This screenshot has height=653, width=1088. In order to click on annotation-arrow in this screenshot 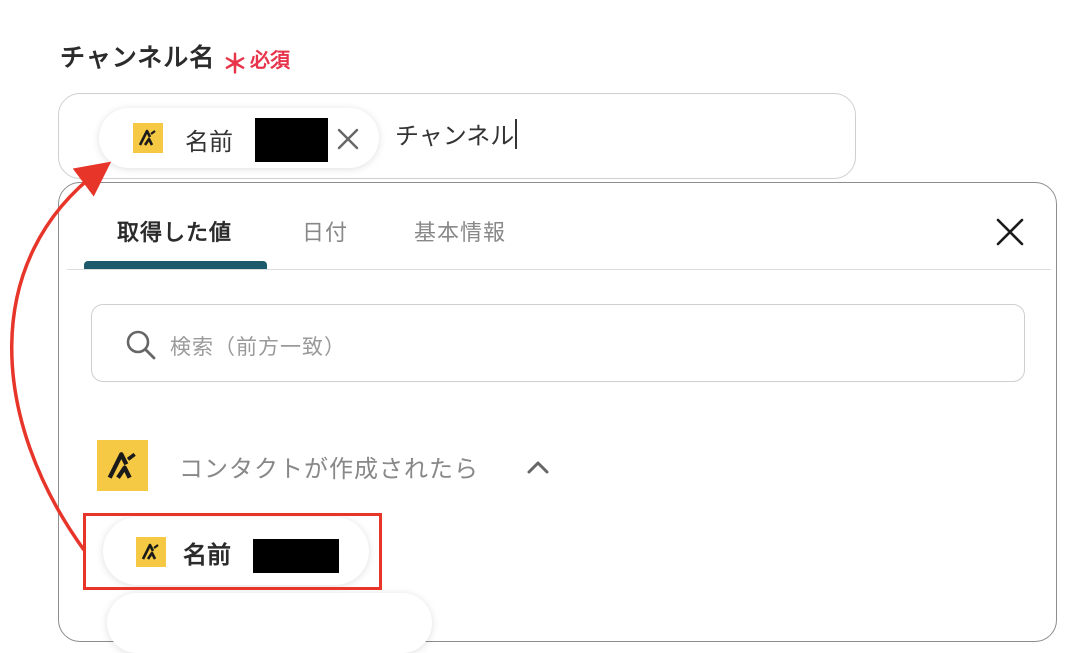, I will do `click(61, 356)`.